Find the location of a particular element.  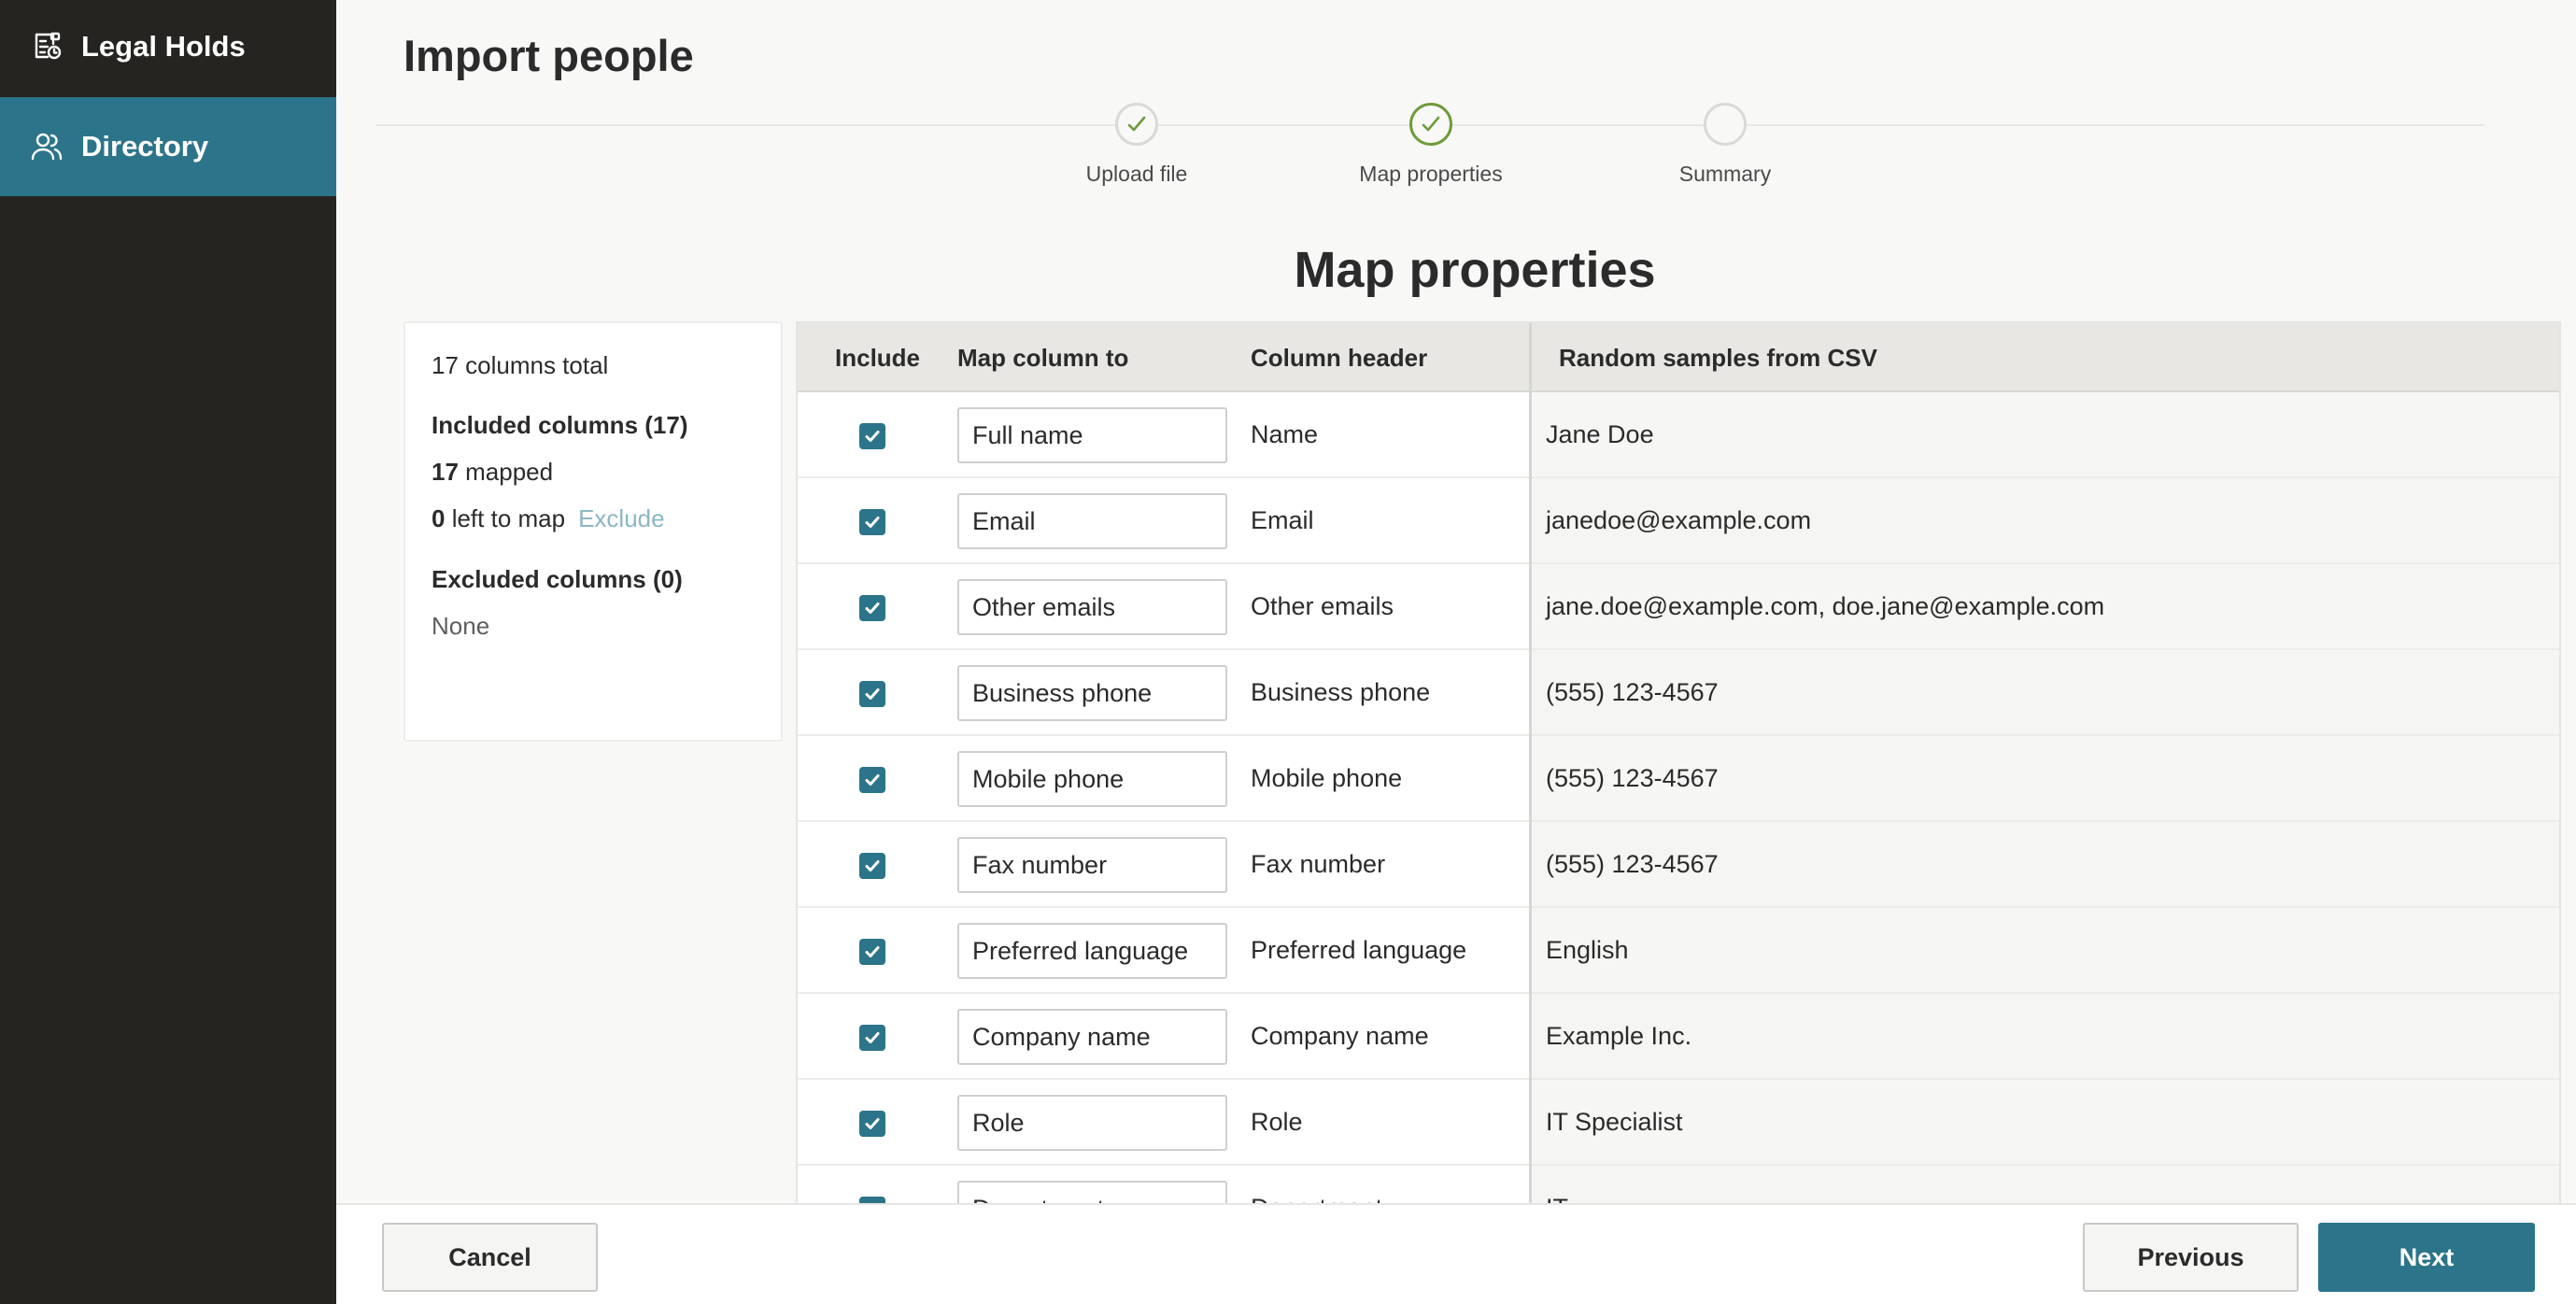

map-column-input: Full name is located at coordinates (1092, 435).